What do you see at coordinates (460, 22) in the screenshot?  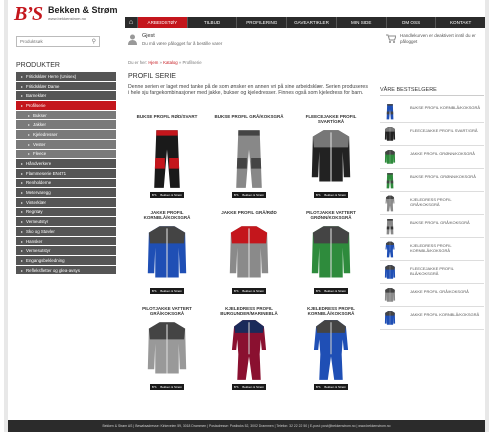 I see `nav-item-kontakt: KONTAKT` at bounding box center [460, 22].